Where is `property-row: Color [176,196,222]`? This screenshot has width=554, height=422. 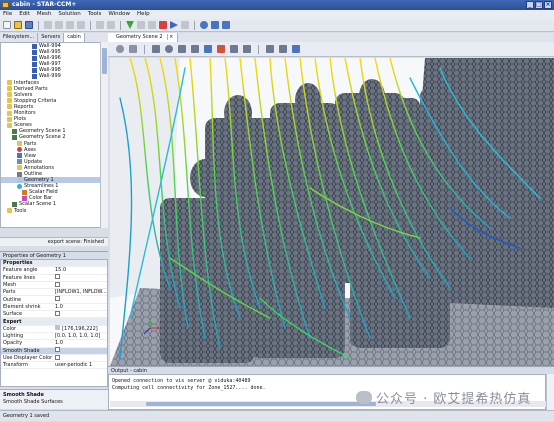 property-row: Color [176,196,222] is located at coordinates (54, 329).